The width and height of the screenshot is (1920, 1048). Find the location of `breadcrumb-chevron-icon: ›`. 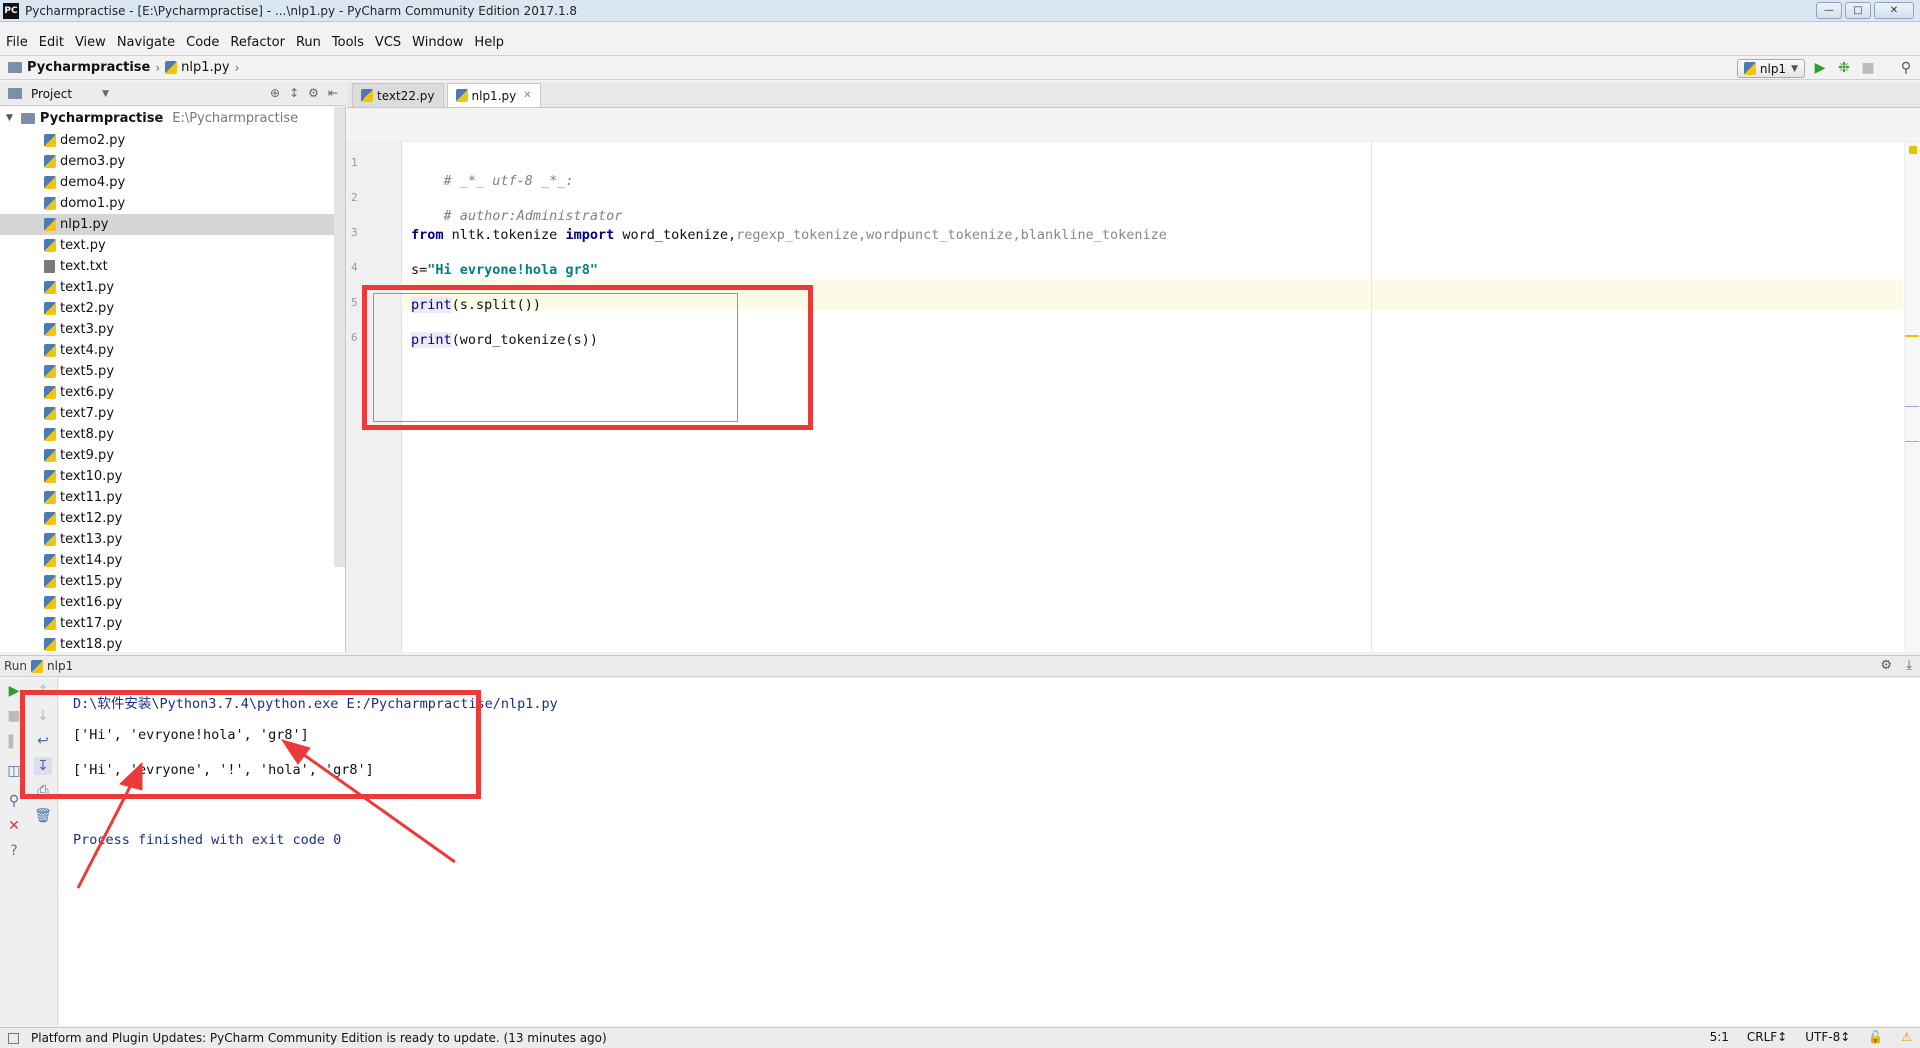

breadcrumb-chevron-icon: › is located at coordinates (158, 67).